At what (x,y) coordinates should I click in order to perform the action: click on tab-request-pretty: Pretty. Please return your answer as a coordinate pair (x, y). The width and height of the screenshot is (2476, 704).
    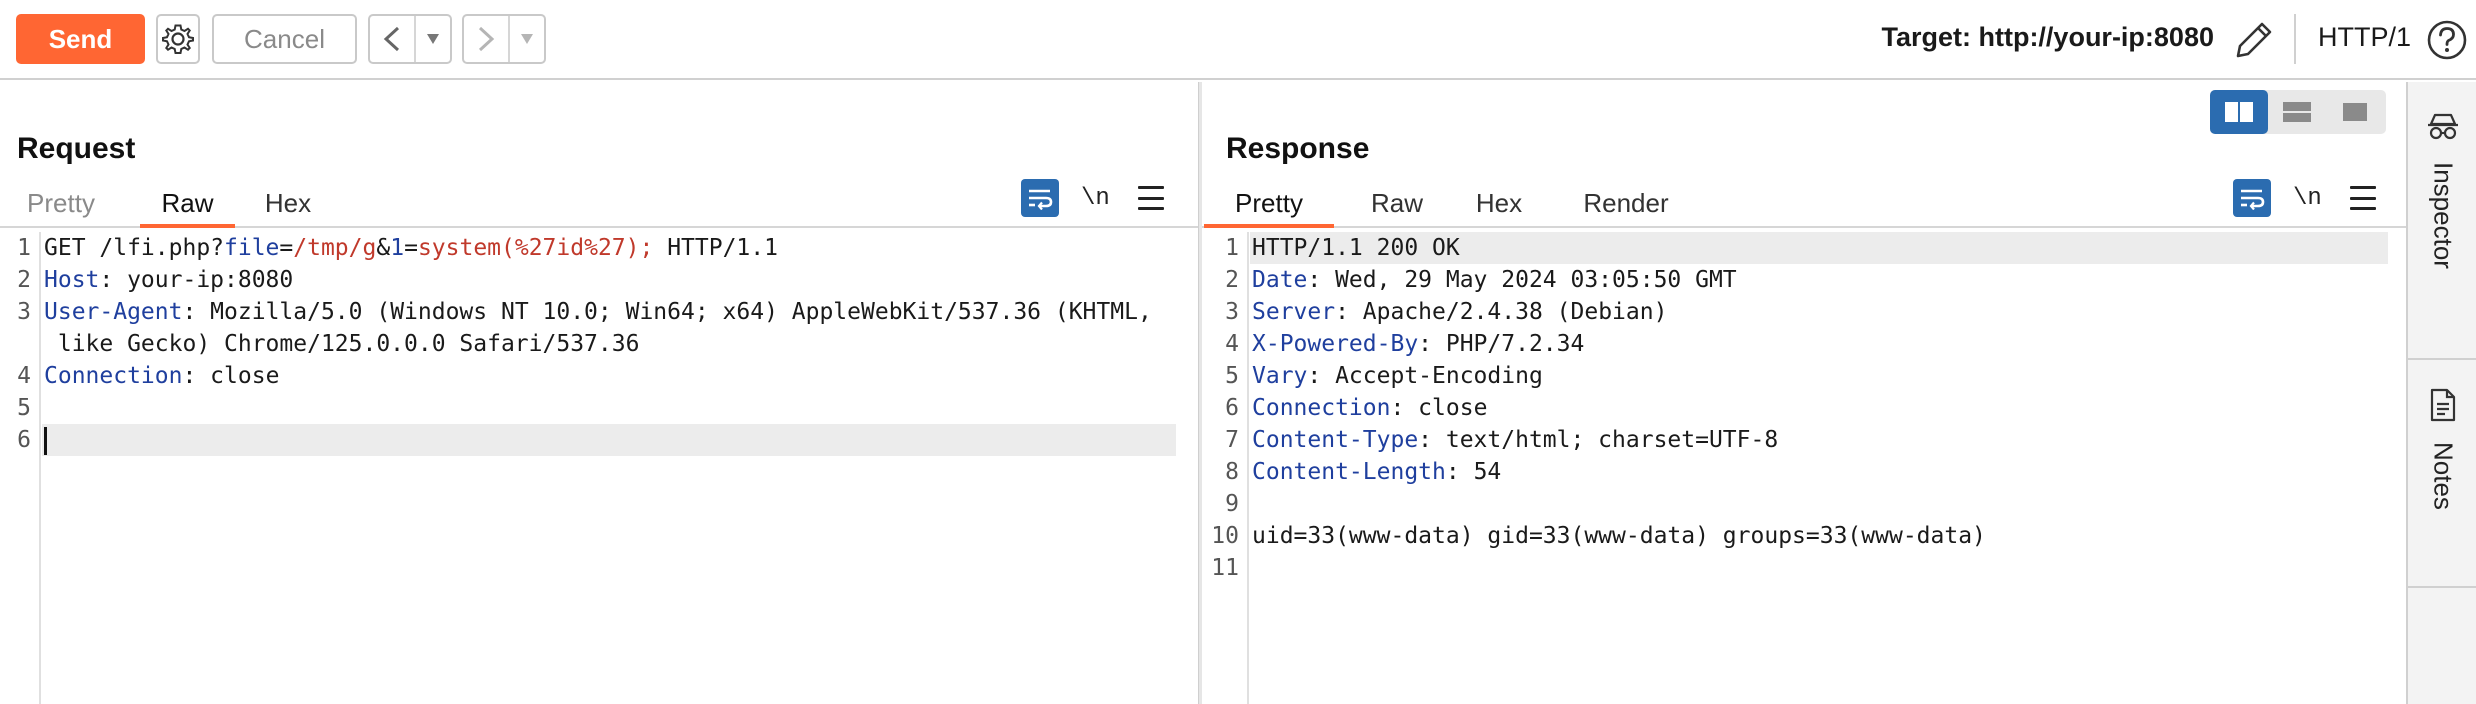
    Looking at the image, I should click on (61, 205).